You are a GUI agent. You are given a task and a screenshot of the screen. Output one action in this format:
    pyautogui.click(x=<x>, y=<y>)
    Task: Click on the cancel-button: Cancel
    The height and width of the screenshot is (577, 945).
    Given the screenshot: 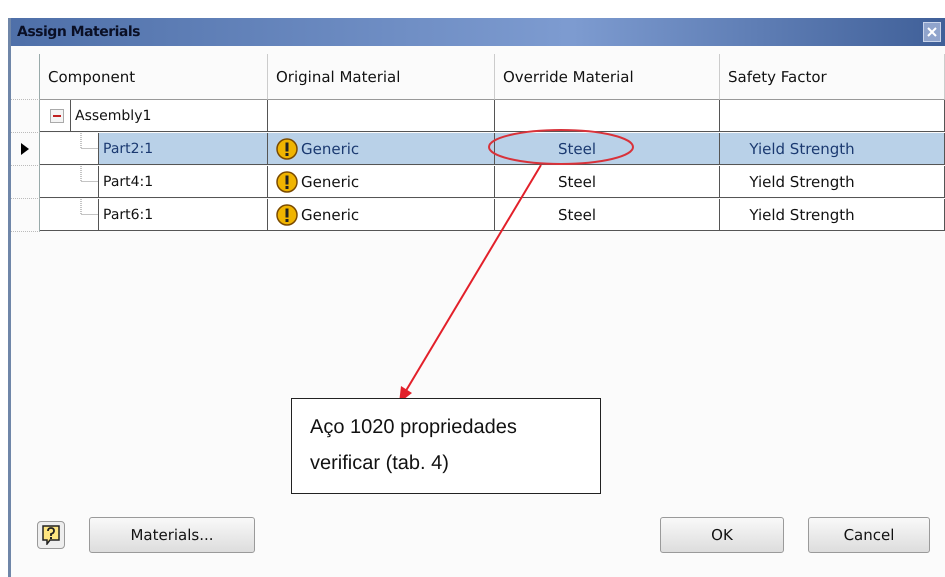 What is the action you would take?
    pyautogui.click(x=869, y=535)
    